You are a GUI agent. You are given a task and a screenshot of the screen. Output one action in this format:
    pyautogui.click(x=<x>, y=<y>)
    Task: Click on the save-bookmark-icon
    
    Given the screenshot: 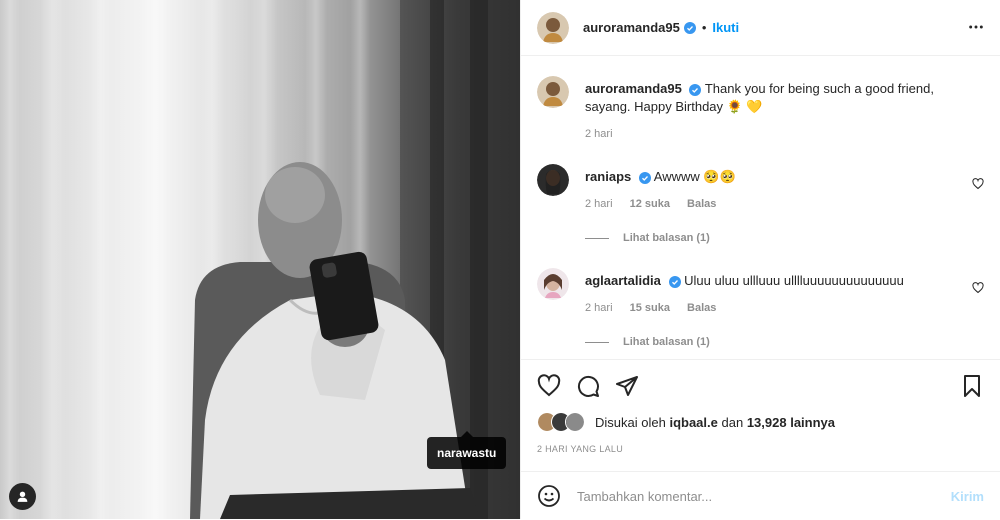 What is the action you would take?
    pyautogui.click(x=972, y=386)
    